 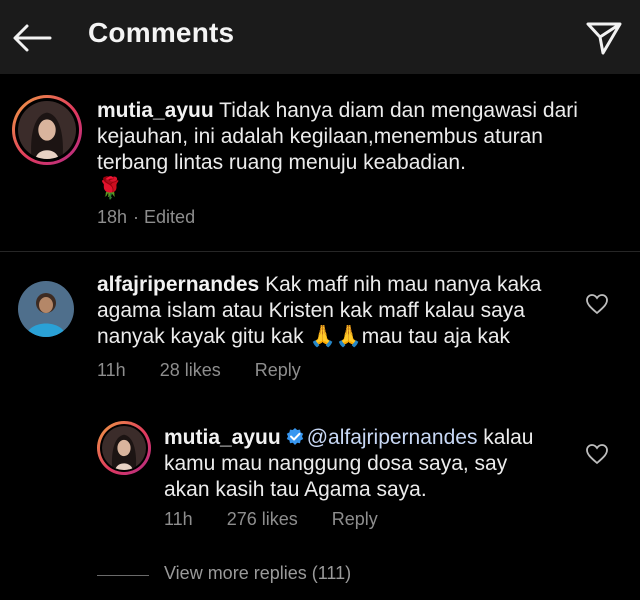 What do you see at coordinates (111, 370) in the screenshot?
I see `comment-time: 11h` at bounding box center [111, 370].